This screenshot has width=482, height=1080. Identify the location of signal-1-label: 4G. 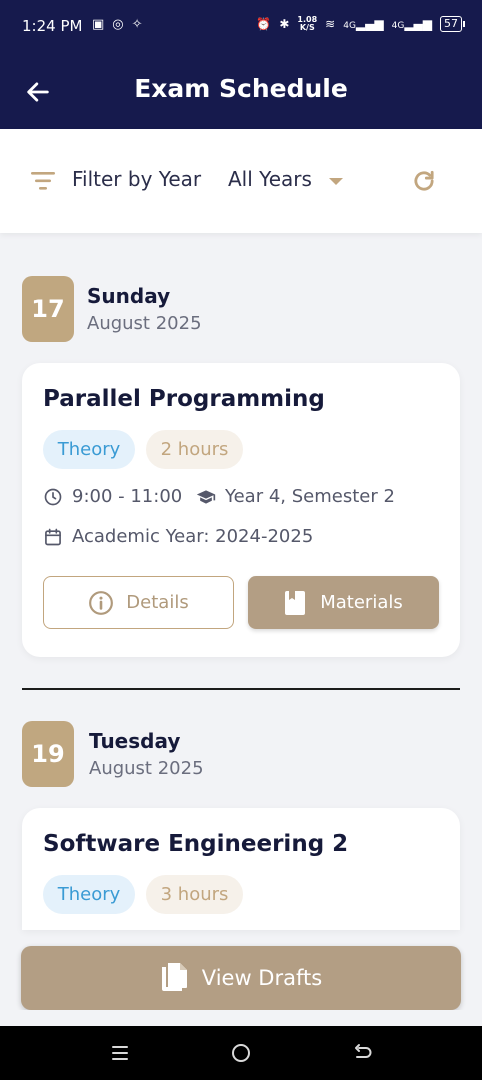
(349, 26).